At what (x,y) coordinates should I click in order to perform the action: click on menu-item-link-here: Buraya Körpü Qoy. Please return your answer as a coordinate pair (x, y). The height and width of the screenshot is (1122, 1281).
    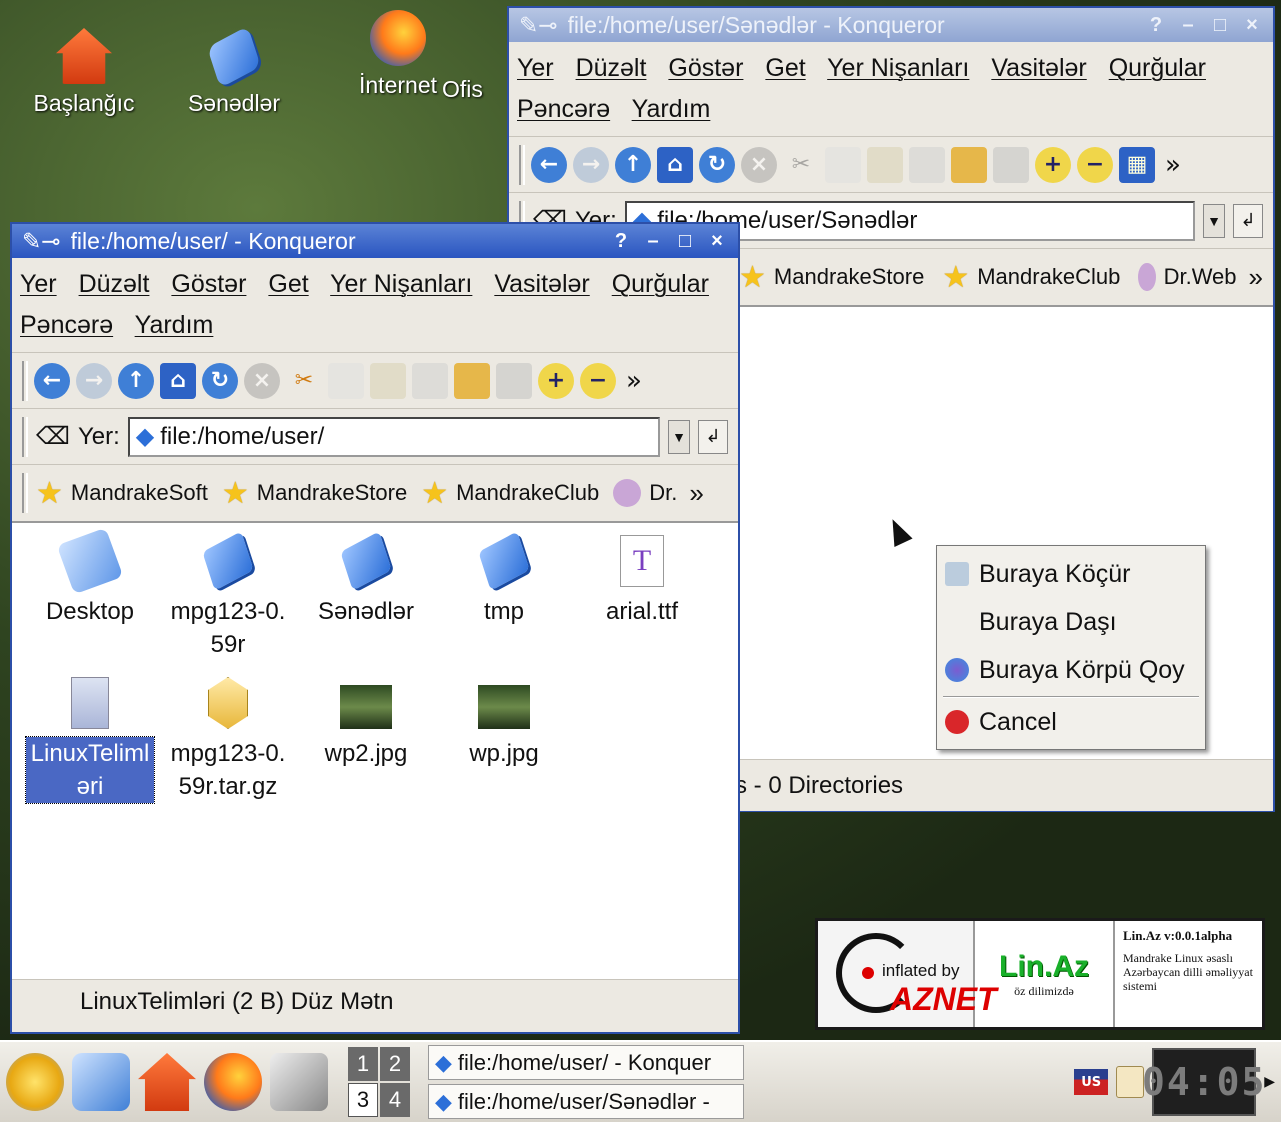
    Looking at the image, I should click on (1071, 670).